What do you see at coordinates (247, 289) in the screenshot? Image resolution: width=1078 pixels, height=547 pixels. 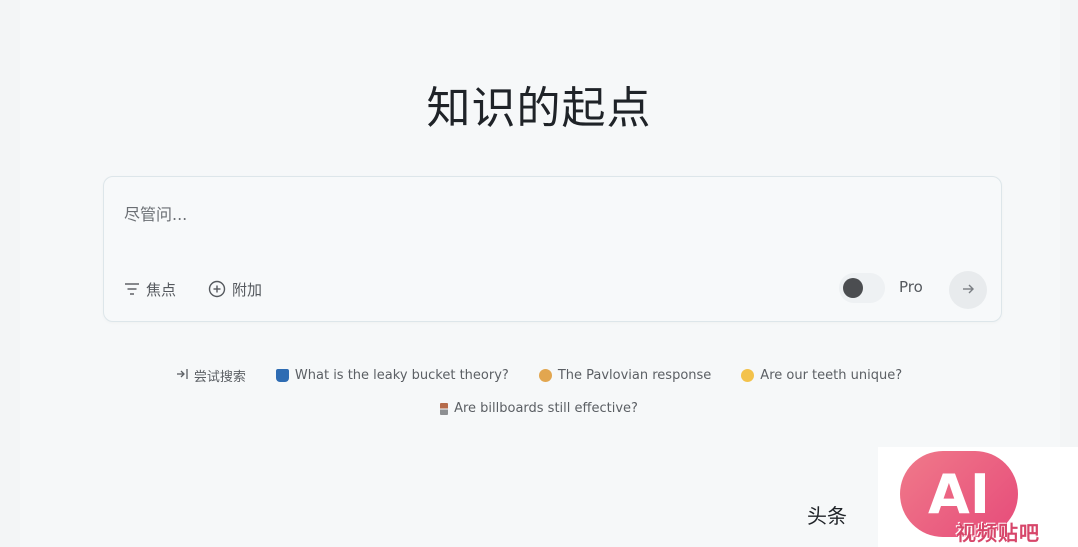 I see `attach-label: 附加` at bounding box center [247, 289].